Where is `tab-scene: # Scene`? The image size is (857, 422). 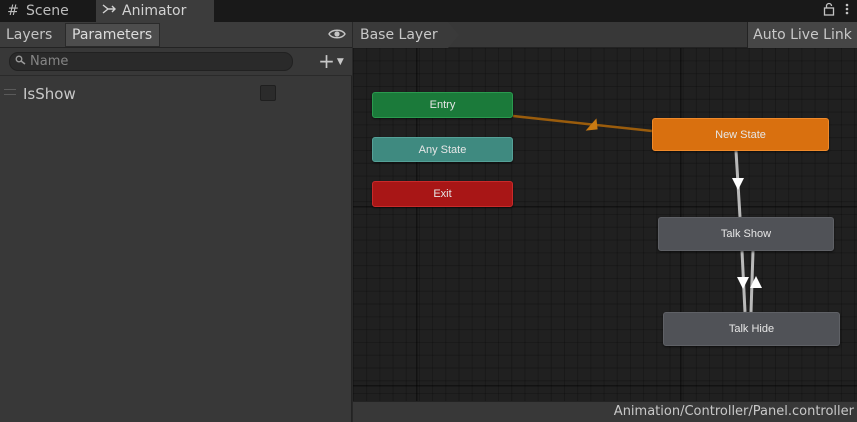 tab-scene: # Scene is located at coordinates (47, 11).